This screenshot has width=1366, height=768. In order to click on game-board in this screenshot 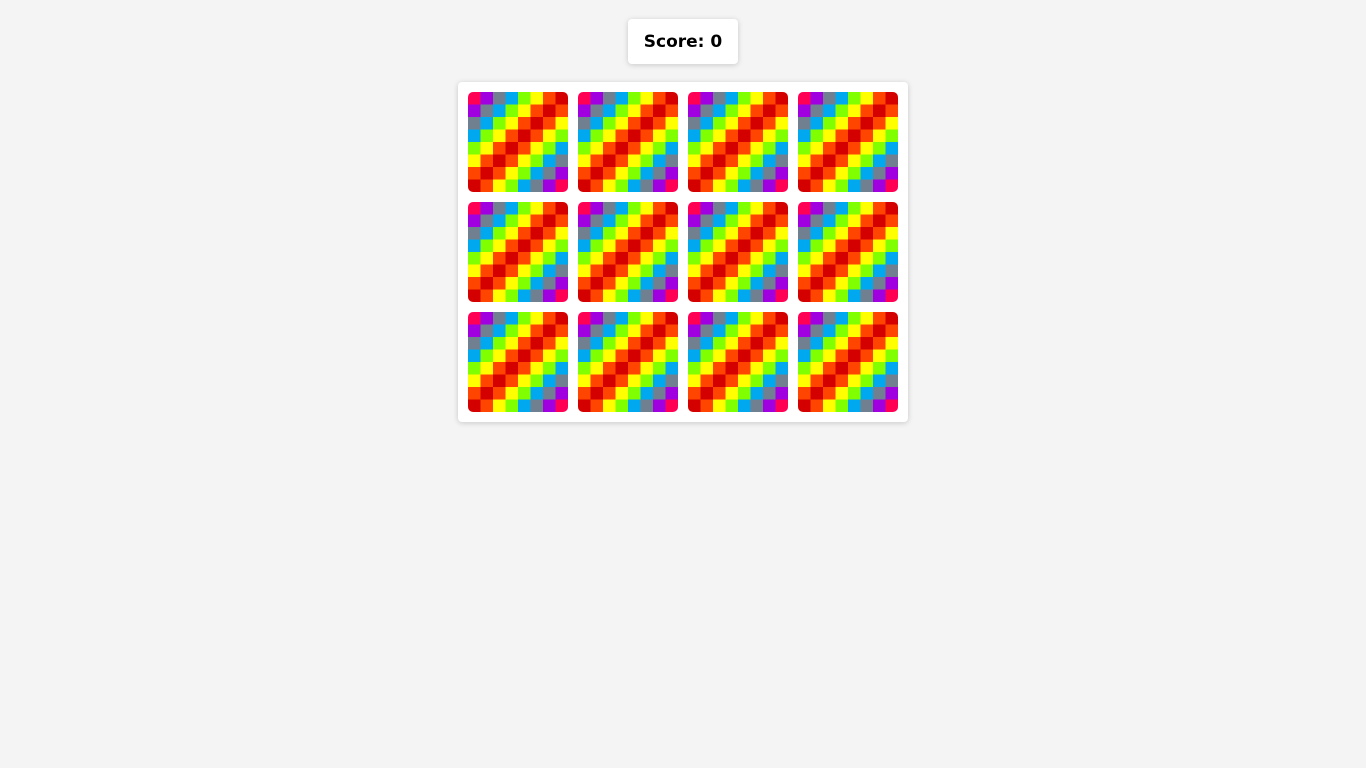, I will do `click(683, 252)`.